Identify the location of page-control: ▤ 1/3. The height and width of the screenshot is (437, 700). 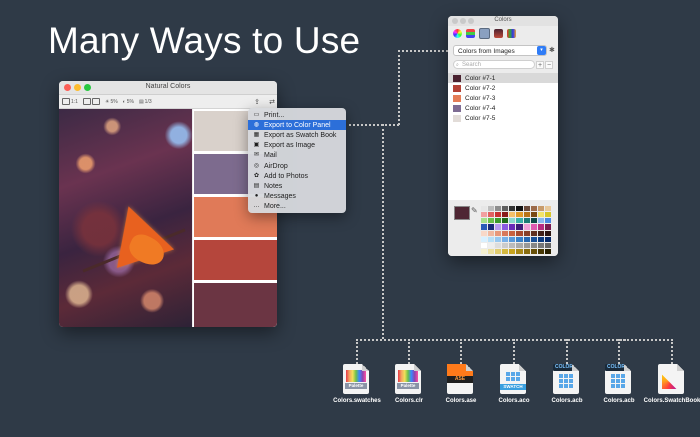
(145, 102).